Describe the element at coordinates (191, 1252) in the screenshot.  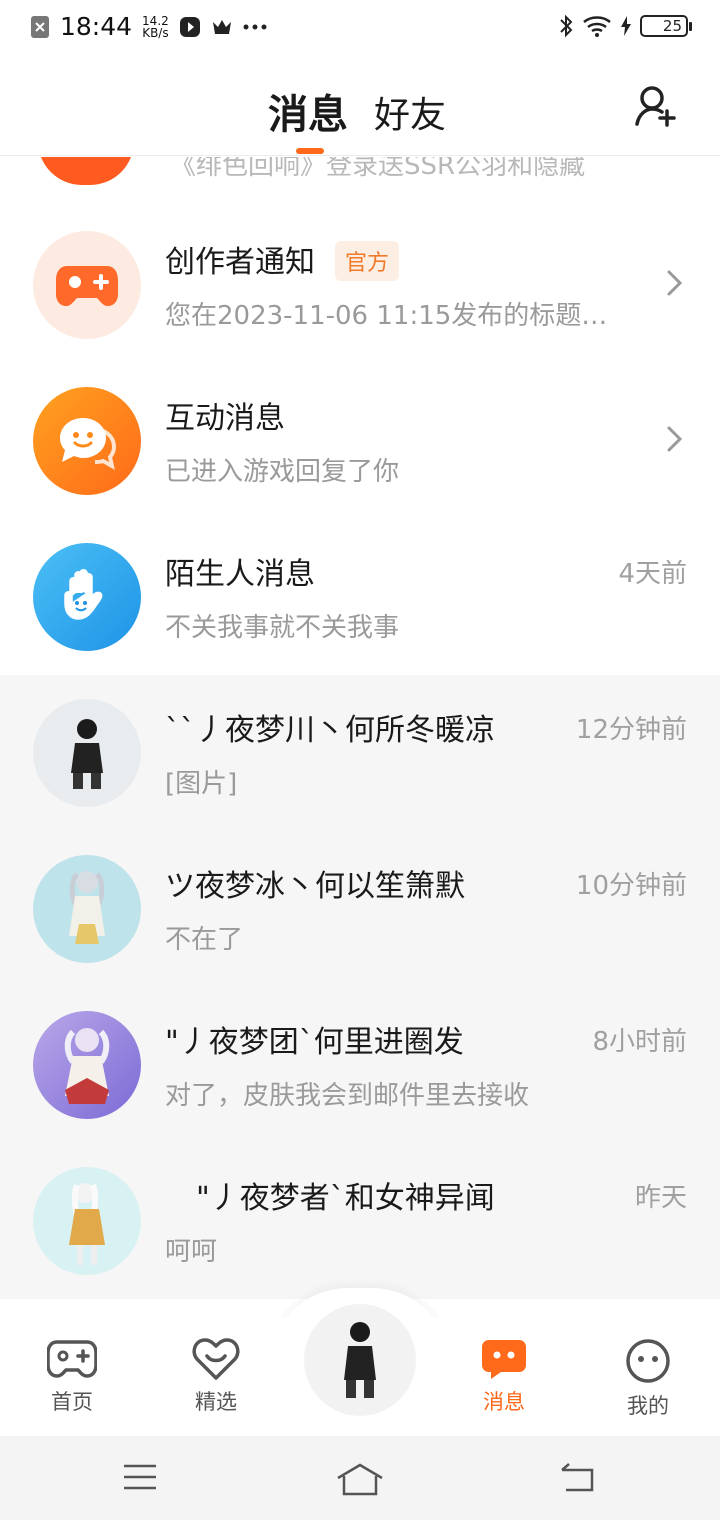
I see `chat-preview: 呵呵` at that location.